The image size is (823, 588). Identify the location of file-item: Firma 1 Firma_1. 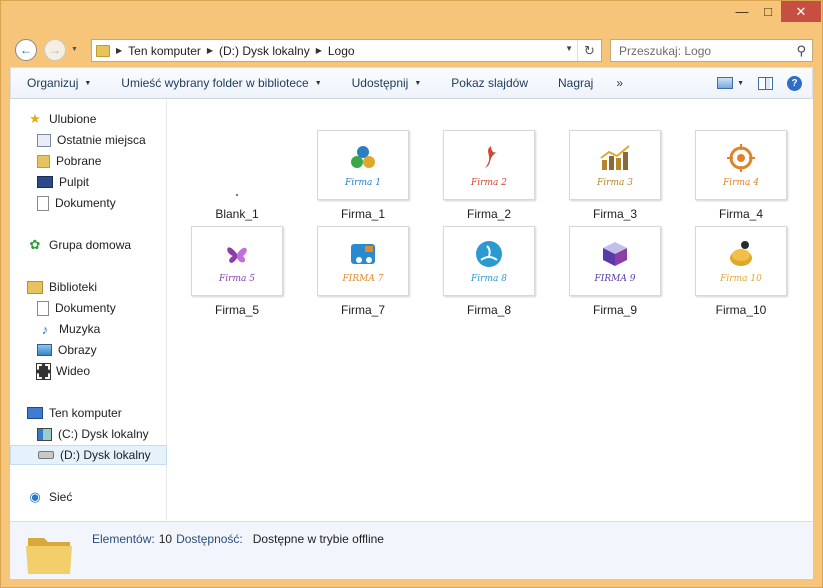
(363, 175).